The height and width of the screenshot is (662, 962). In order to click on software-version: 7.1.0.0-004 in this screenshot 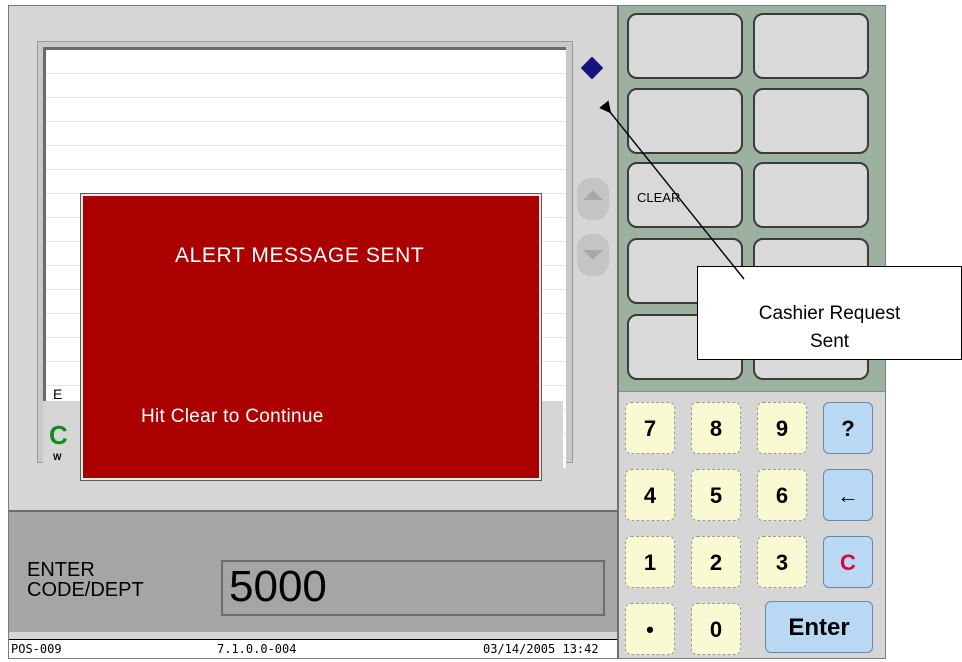, I will do `click(257, 649)`.